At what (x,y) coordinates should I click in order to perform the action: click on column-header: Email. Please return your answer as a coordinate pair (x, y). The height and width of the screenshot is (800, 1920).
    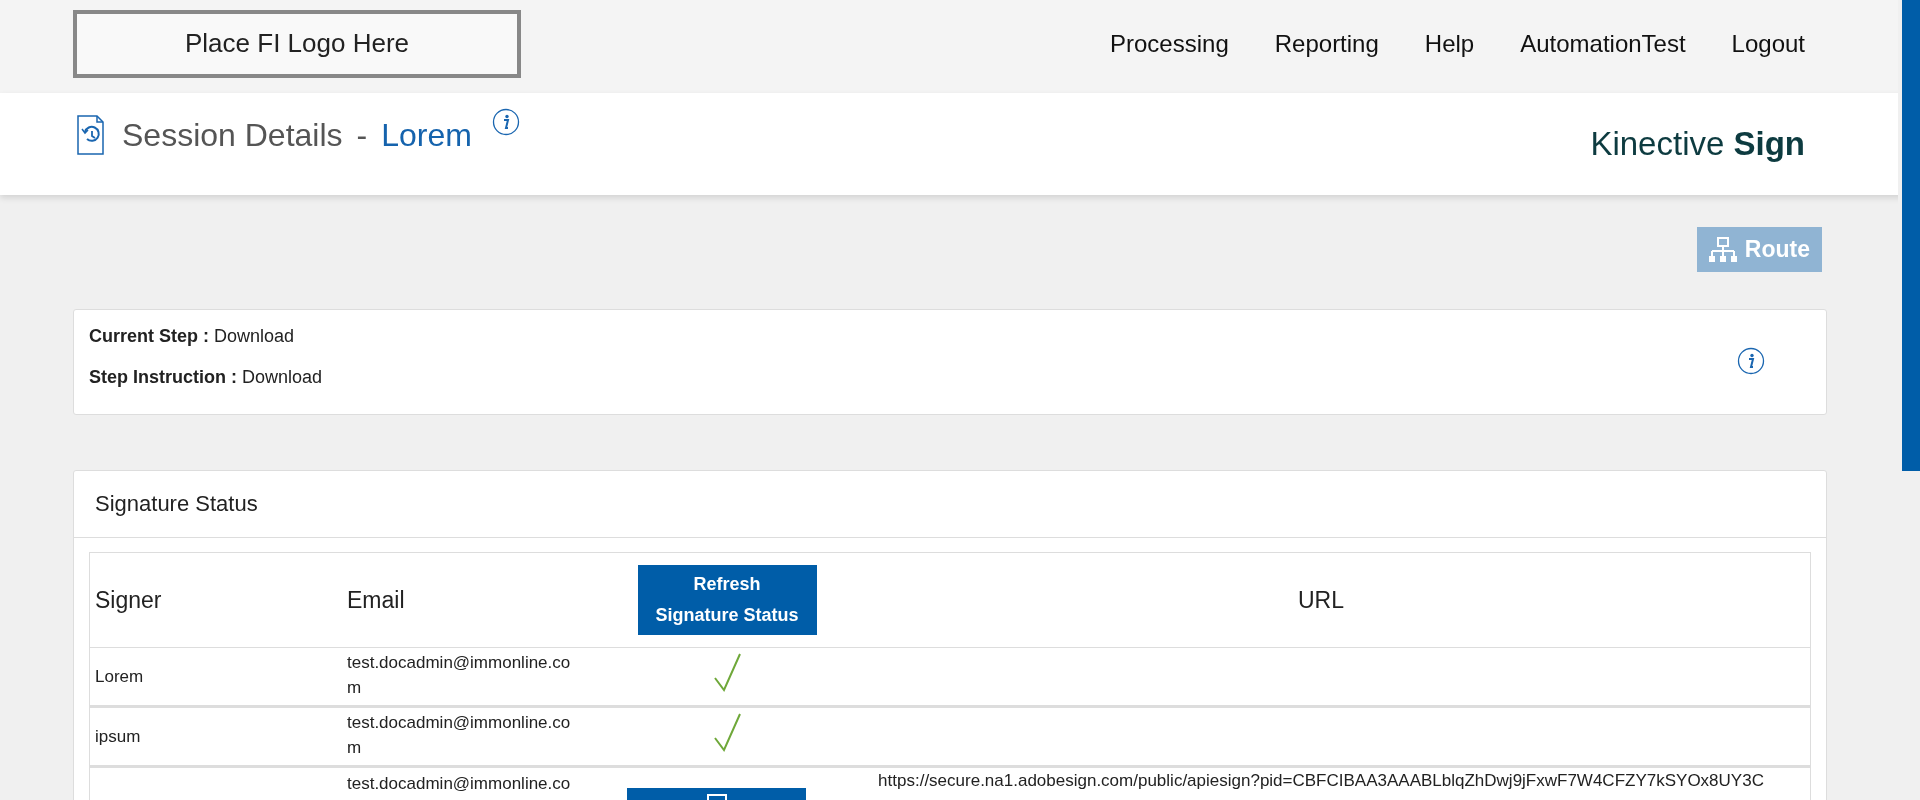
    Looking at the image, I should click on (482, 600).